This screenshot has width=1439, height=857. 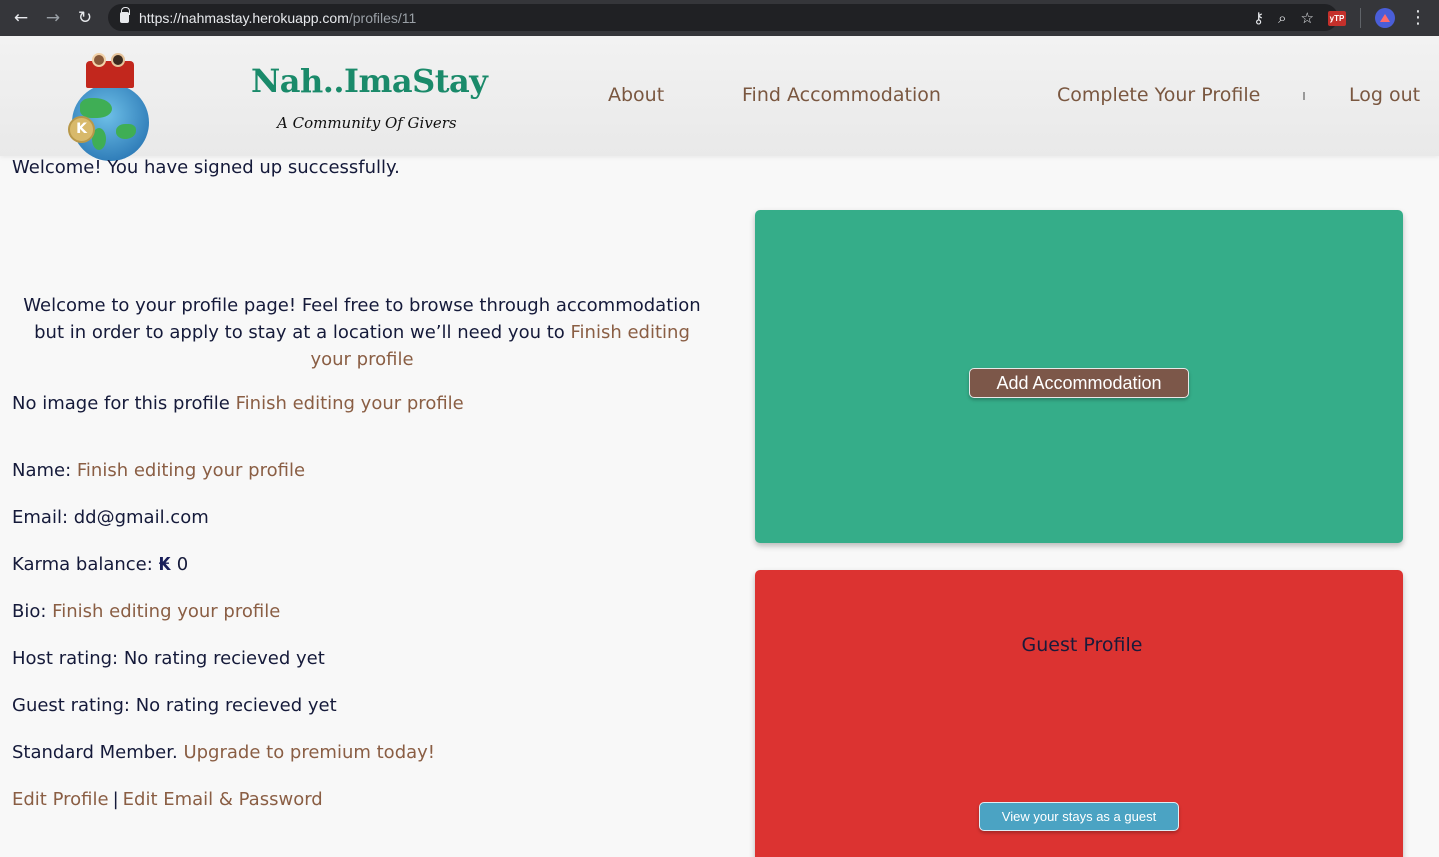 What do you see at coordinates (74, 705) in the screenshot?
I see `guest-rating-label: Guest rating:` at bounding box center [74, 705].